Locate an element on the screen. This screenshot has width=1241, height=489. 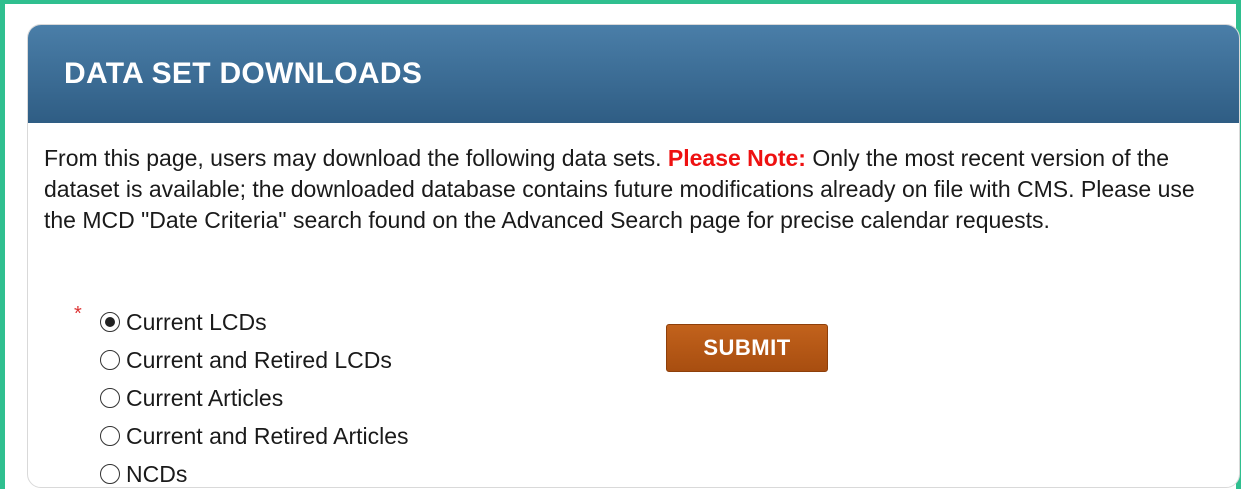
radio-current-retired-articles is located at coordinates (110, 436).